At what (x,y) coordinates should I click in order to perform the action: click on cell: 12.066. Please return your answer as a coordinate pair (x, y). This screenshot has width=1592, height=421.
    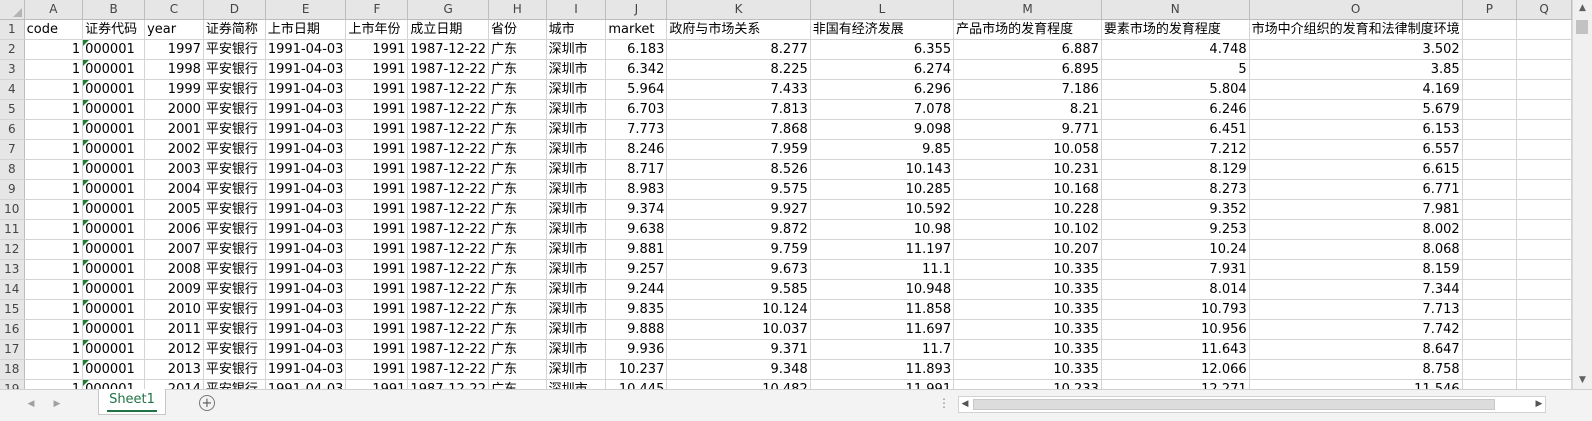
    Looking at the image, I should click on (1175, 369).